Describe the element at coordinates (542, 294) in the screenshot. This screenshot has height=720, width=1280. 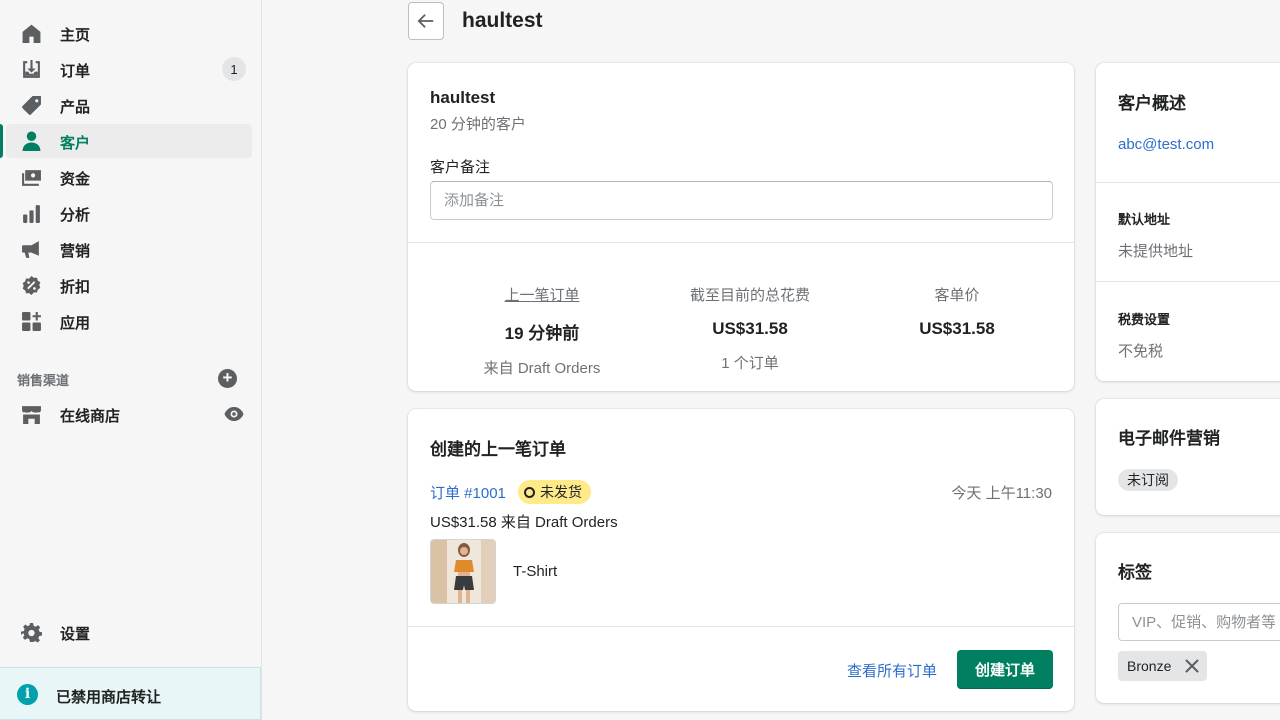
I see `last-order-link: 上一笔订单` at that location.